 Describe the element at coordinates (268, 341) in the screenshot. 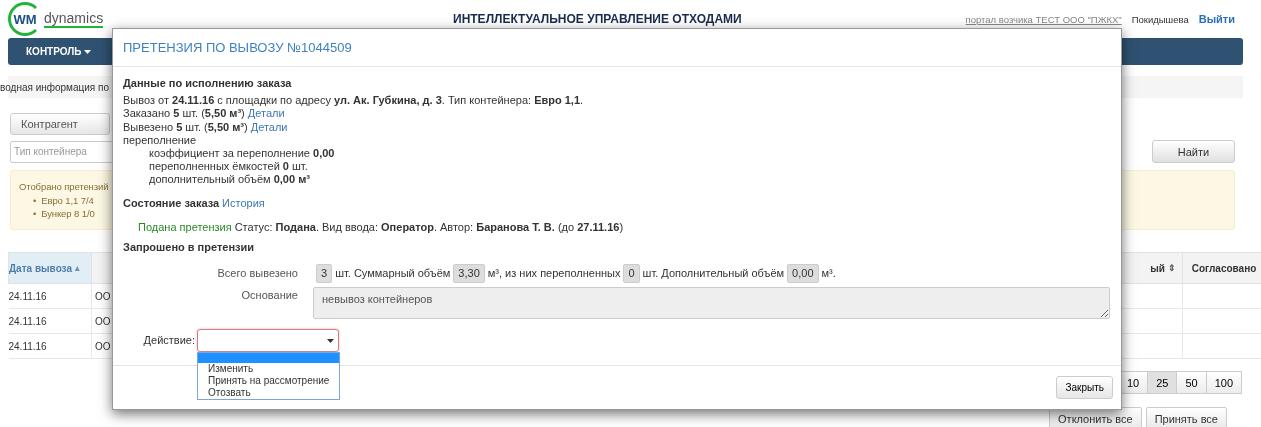

I see `action-select` at that location.